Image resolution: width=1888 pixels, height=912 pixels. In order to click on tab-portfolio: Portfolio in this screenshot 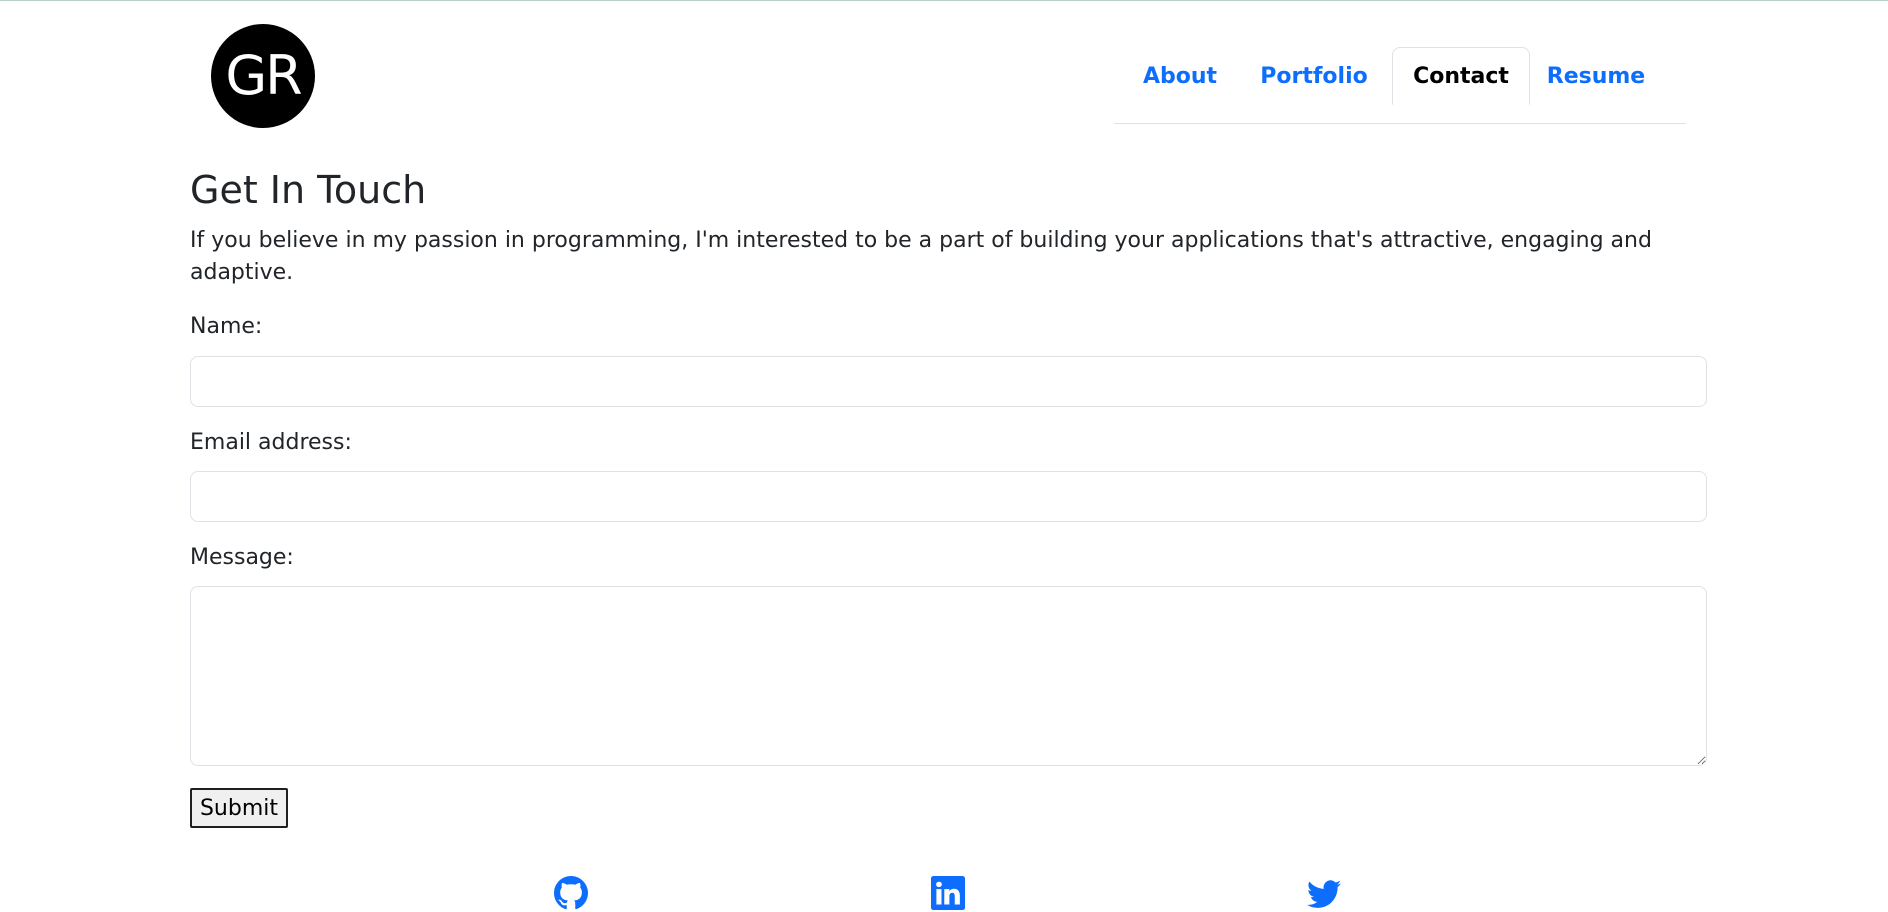, I will do `click(1314, 76)`.